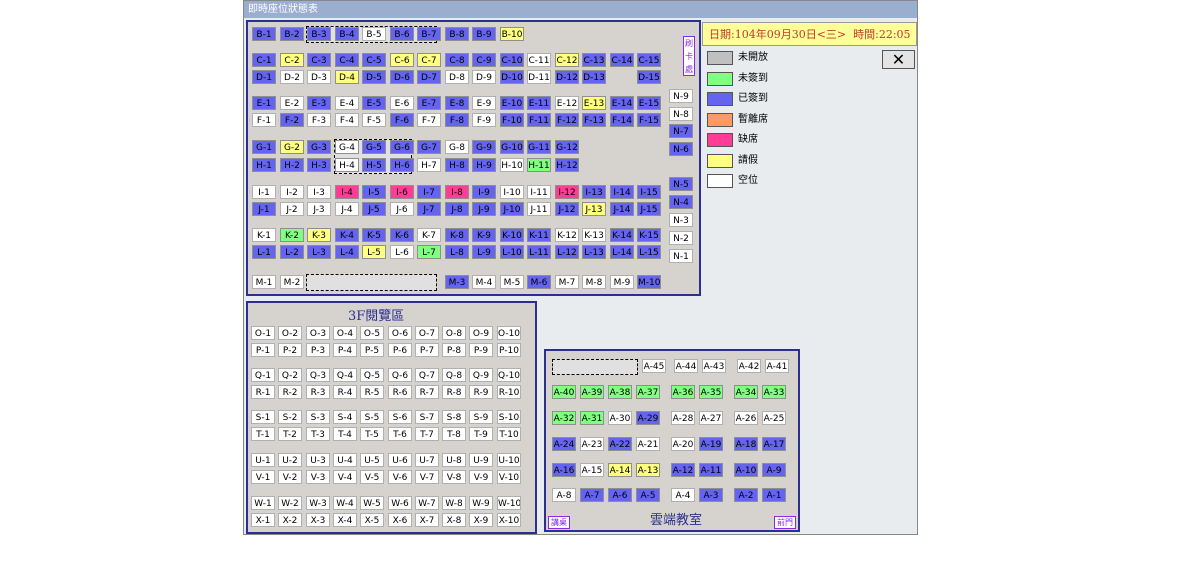 This screenshot has width=1200, height=587. Describe the element at coordinates (648, 418) in the screenshot. I see `seat-A-29: A-29` at that location.